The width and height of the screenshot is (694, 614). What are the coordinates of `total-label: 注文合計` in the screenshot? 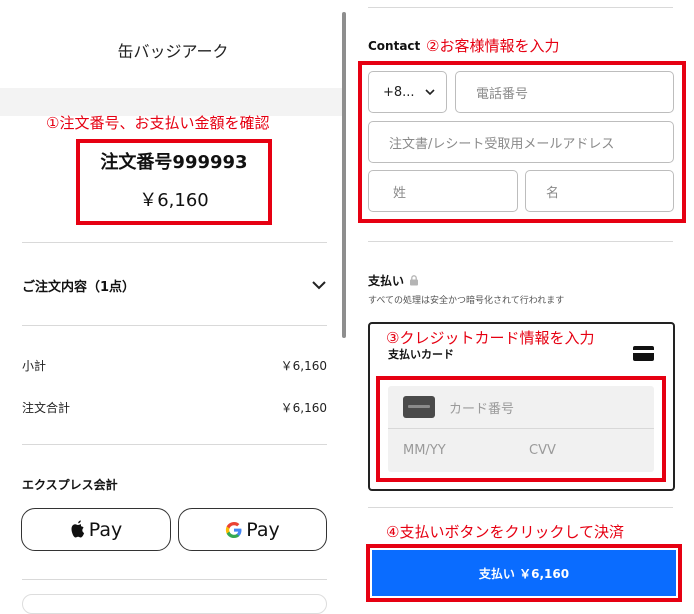 It's located at (46, 408).